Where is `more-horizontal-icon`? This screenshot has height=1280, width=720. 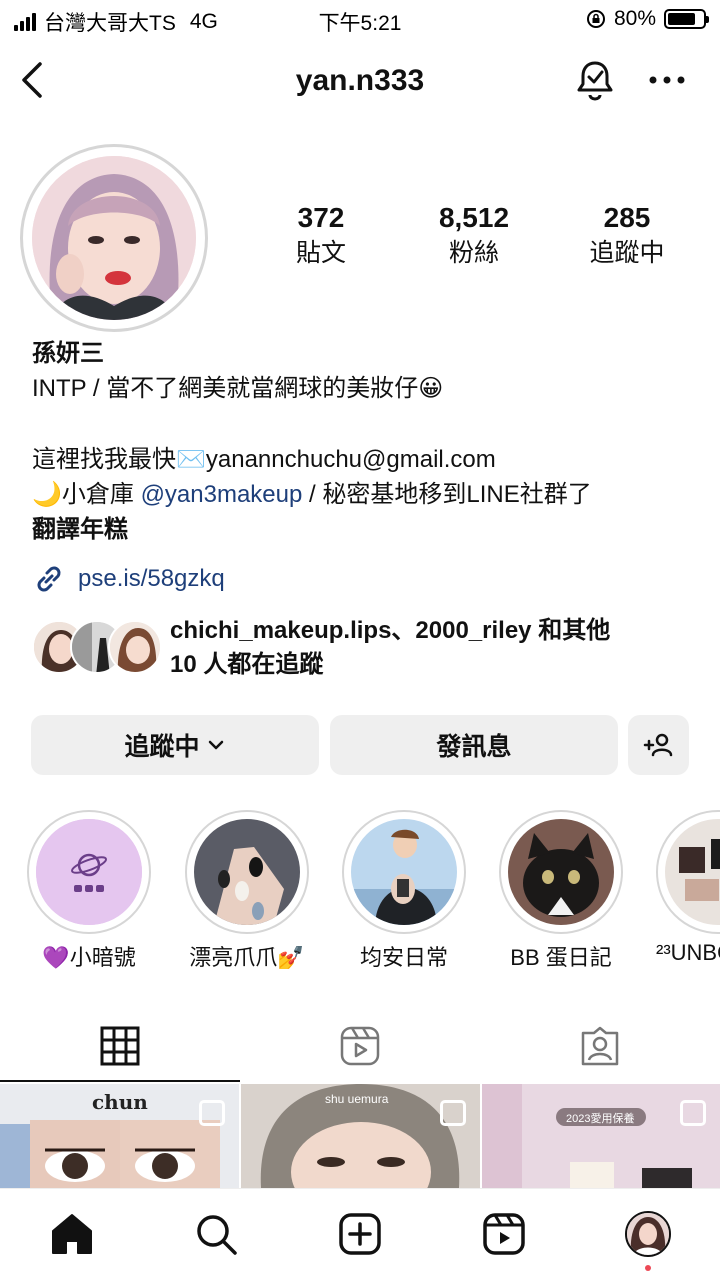 more-horizontal-icon is located at coordinates (667, 80).